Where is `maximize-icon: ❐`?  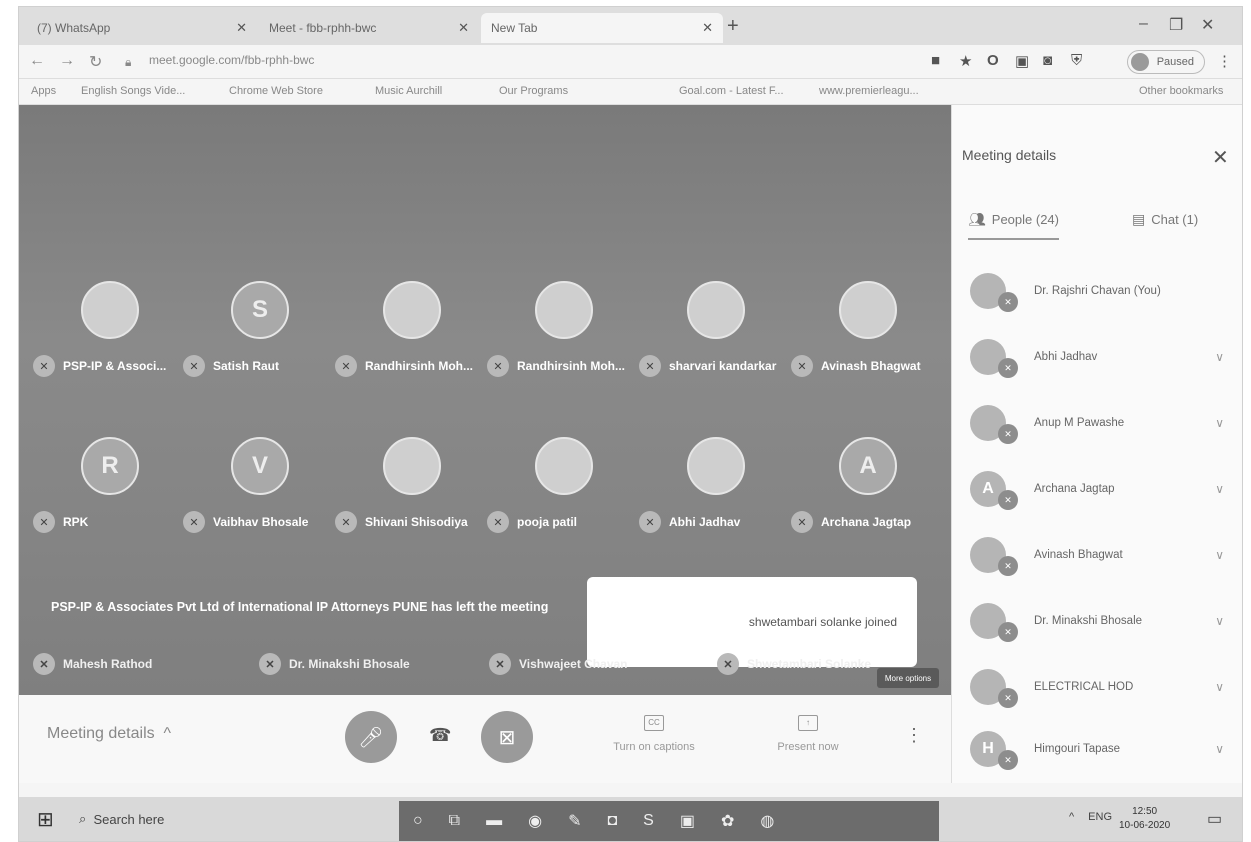
maximize-icon: ❐ is located at coordinates (1176, 25).